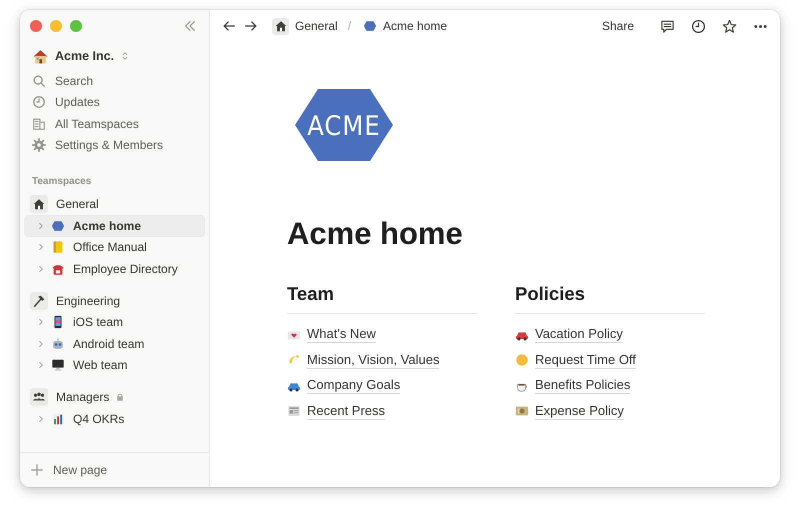 Image resolution: width=800 pixels, height=514 pixels. I want to click on money-icon, so click(522, 411).